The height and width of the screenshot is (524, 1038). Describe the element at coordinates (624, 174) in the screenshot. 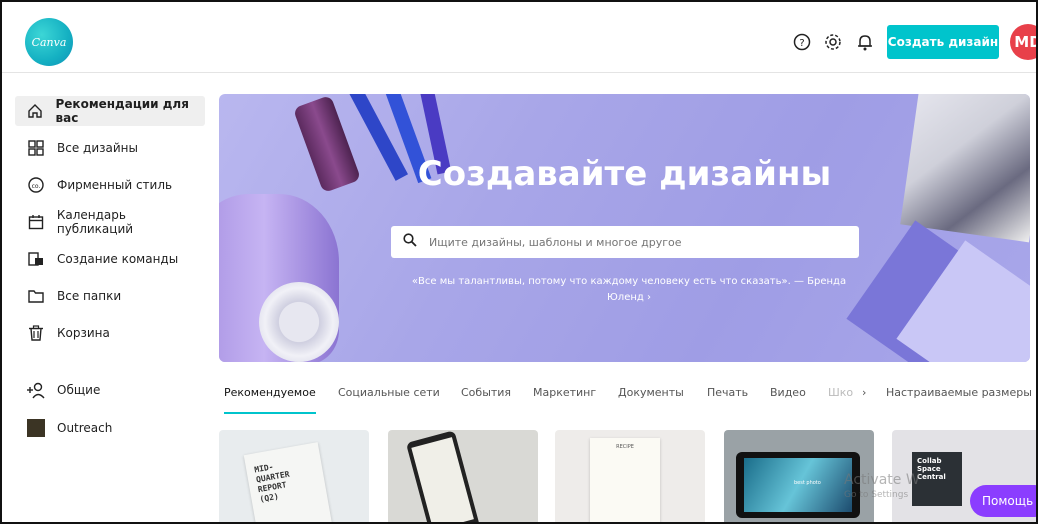

I see `hero-title: Создавайте дизайны` at that location.